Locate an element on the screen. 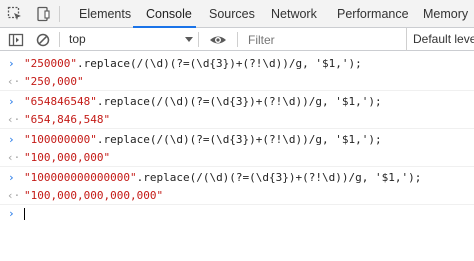 This screenshot has height=261, width=474. result-value: "100,000,000" is located at coordinates (67, 157).